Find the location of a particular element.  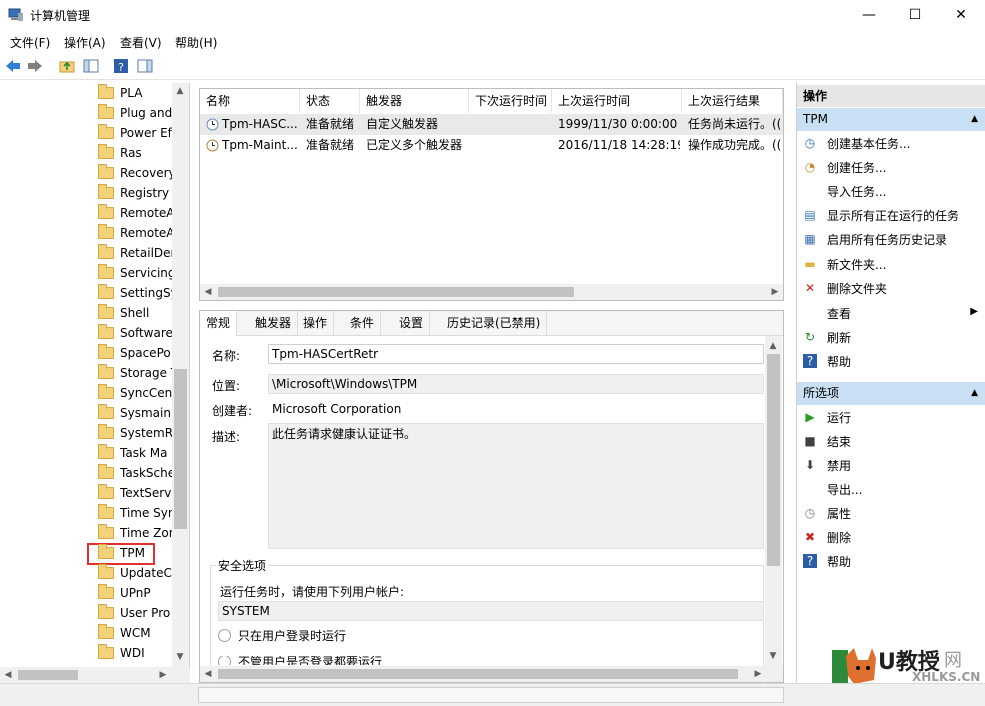

detail-vertical-scrollbar: ▲ ▼ is located at coordinates (773, 501).